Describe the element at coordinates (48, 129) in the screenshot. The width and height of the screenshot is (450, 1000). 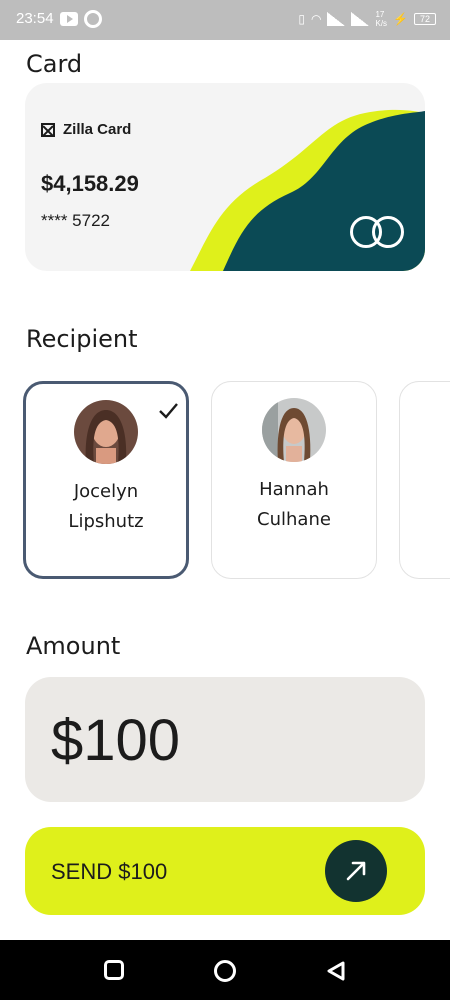
I see `zilla-logo-icon` at that location.